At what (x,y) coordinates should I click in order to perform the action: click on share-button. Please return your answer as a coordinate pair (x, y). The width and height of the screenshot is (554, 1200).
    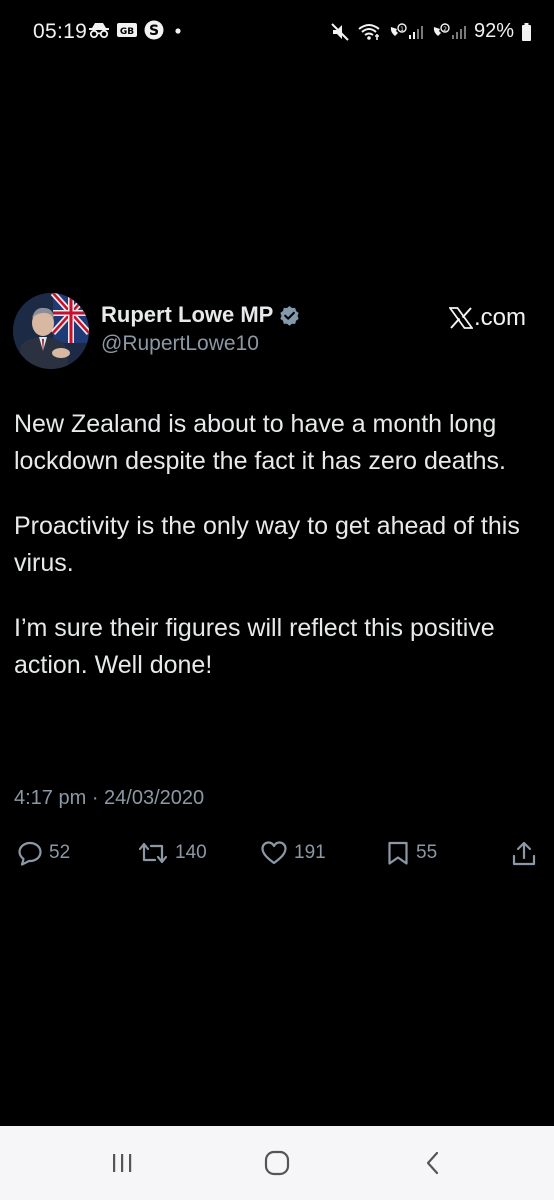
    Looking at the image, I should click on (524, 854).